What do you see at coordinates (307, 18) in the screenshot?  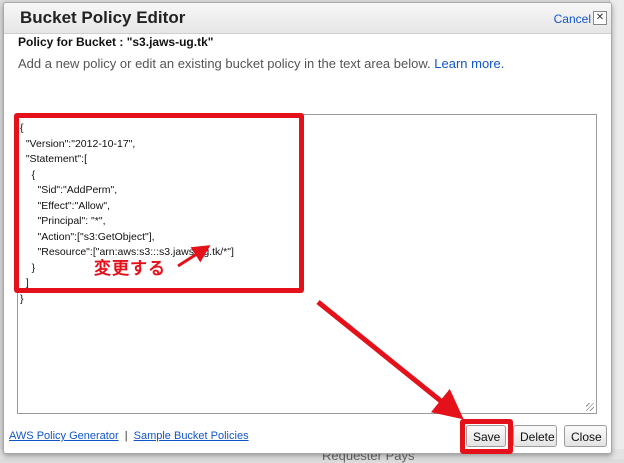 I see `dialog-titlebar: Bucket Policy Editor Cancel ✕` at bounding box center [307, 18].